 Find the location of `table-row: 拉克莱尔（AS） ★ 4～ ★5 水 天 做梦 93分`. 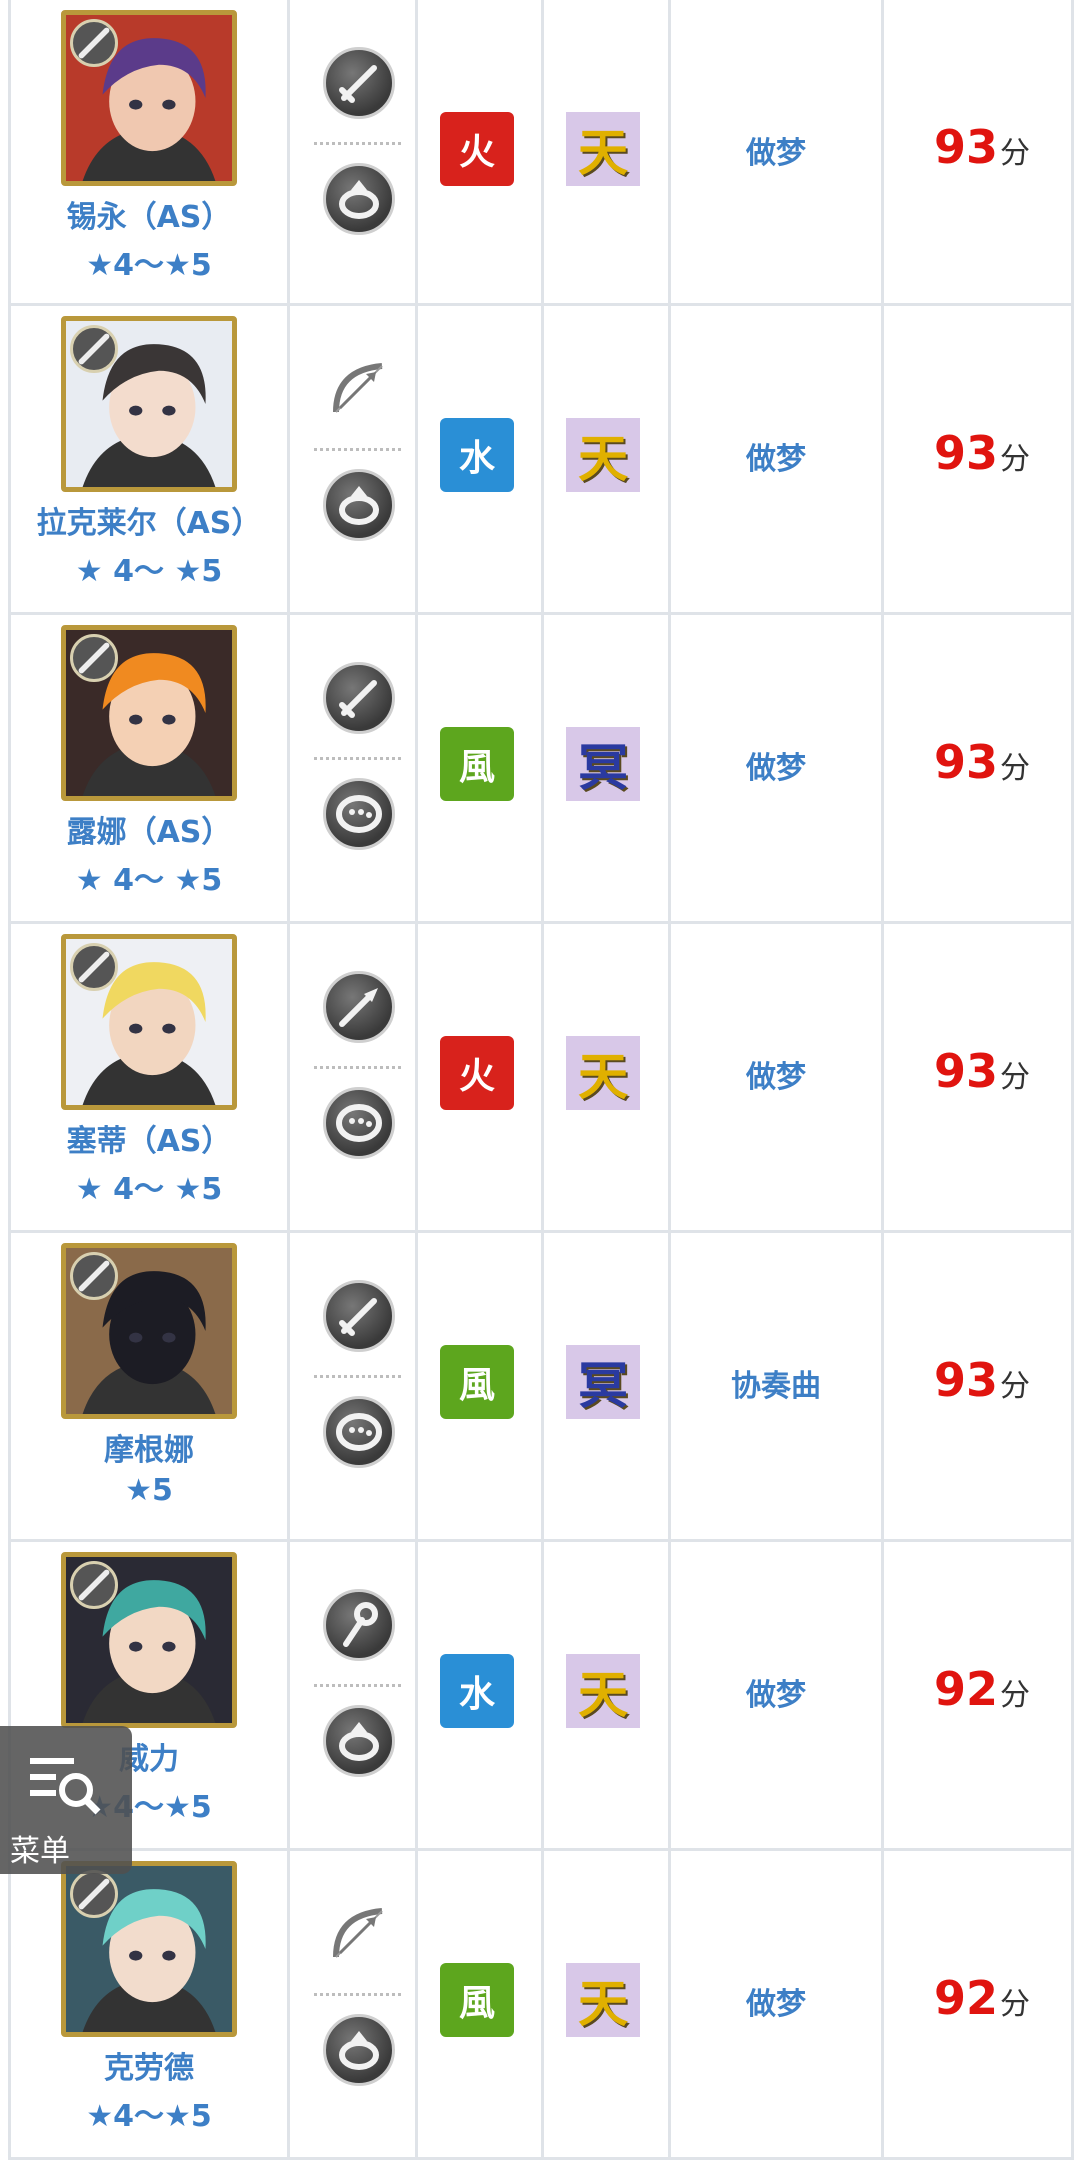

table-row: 拉克莱尔（AS） ★ 4～ ★5 水 天 做梦 93分 is located at coordinates (541, 460).